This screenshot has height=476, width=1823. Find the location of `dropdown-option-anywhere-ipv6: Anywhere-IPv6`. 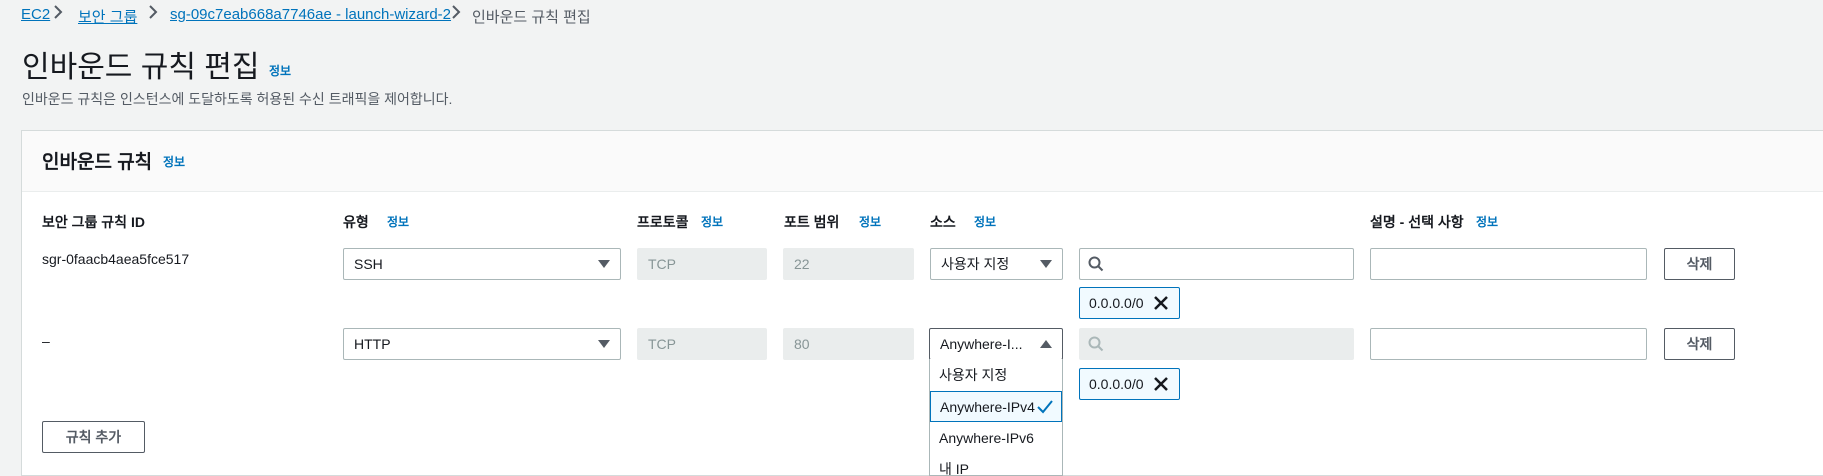

dropdown-option-anywhere-ipv6: Anywhere-IPv6 is located at coordinates (996, 437).